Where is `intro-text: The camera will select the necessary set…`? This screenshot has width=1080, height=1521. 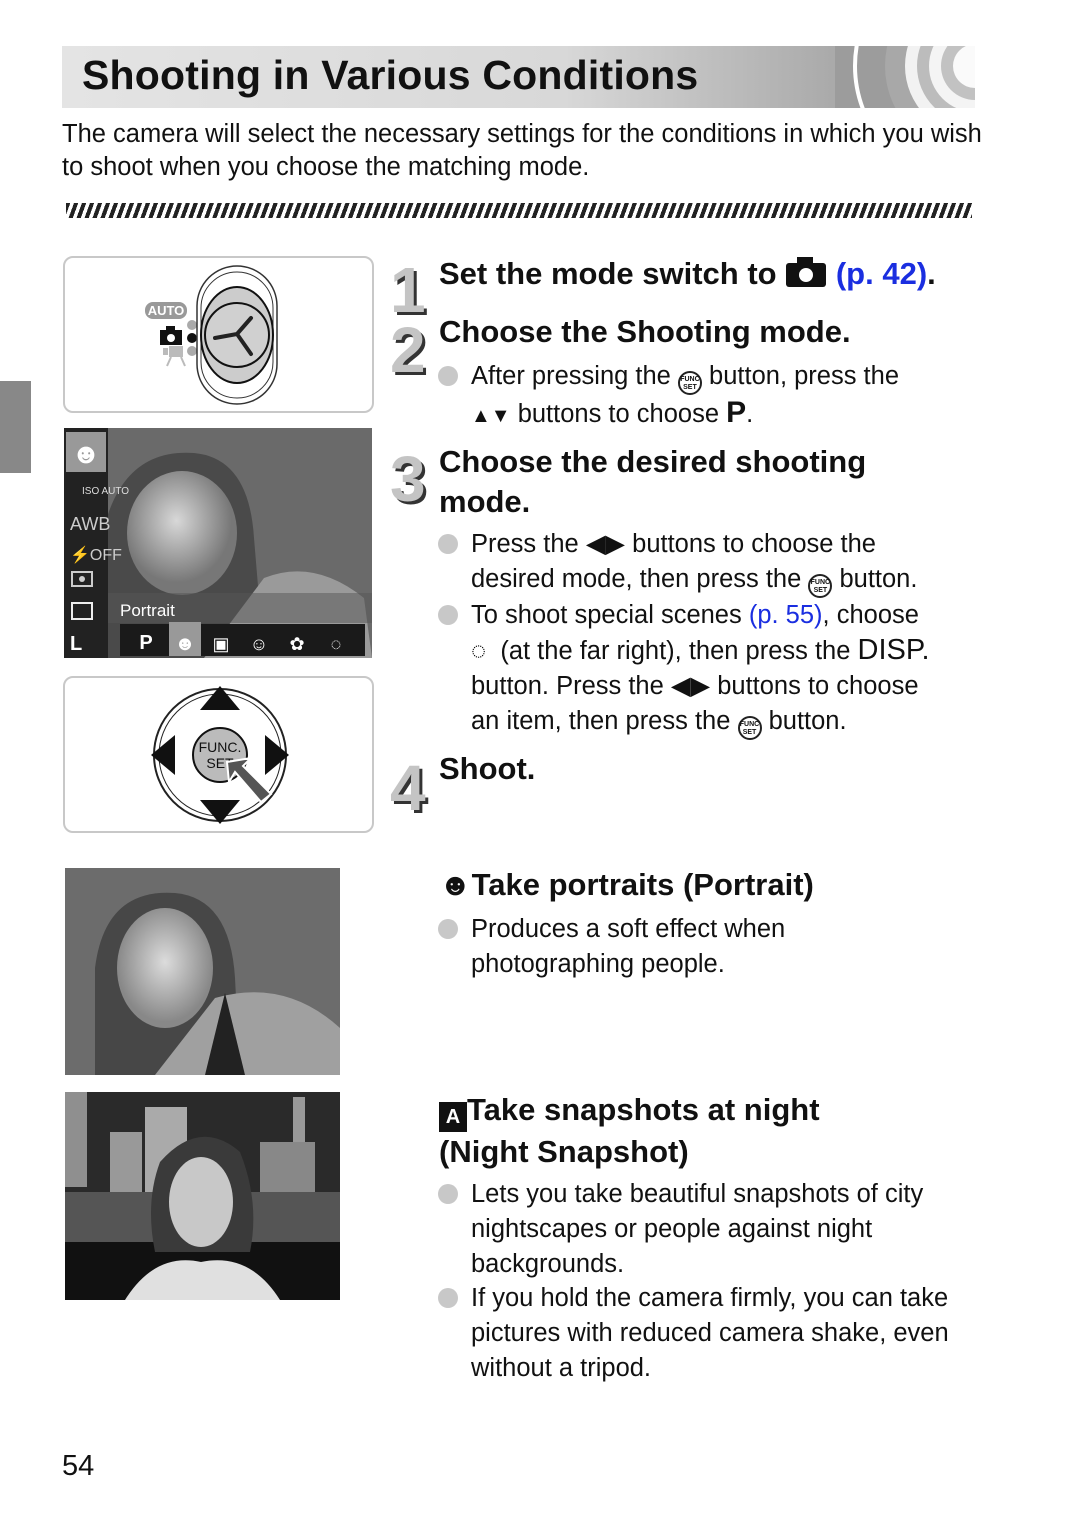
intro-text: The camera will select the necessary set… is located at coordinates (522, 150).